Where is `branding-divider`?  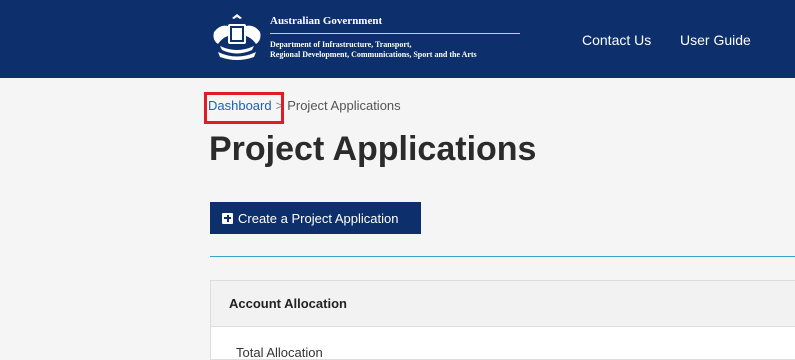 branding-divider is located at coordinates (395, 33).